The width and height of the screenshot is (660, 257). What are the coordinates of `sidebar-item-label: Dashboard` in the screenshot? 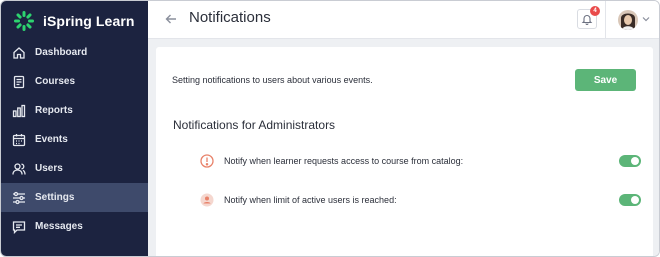 It's located at (61, 52).